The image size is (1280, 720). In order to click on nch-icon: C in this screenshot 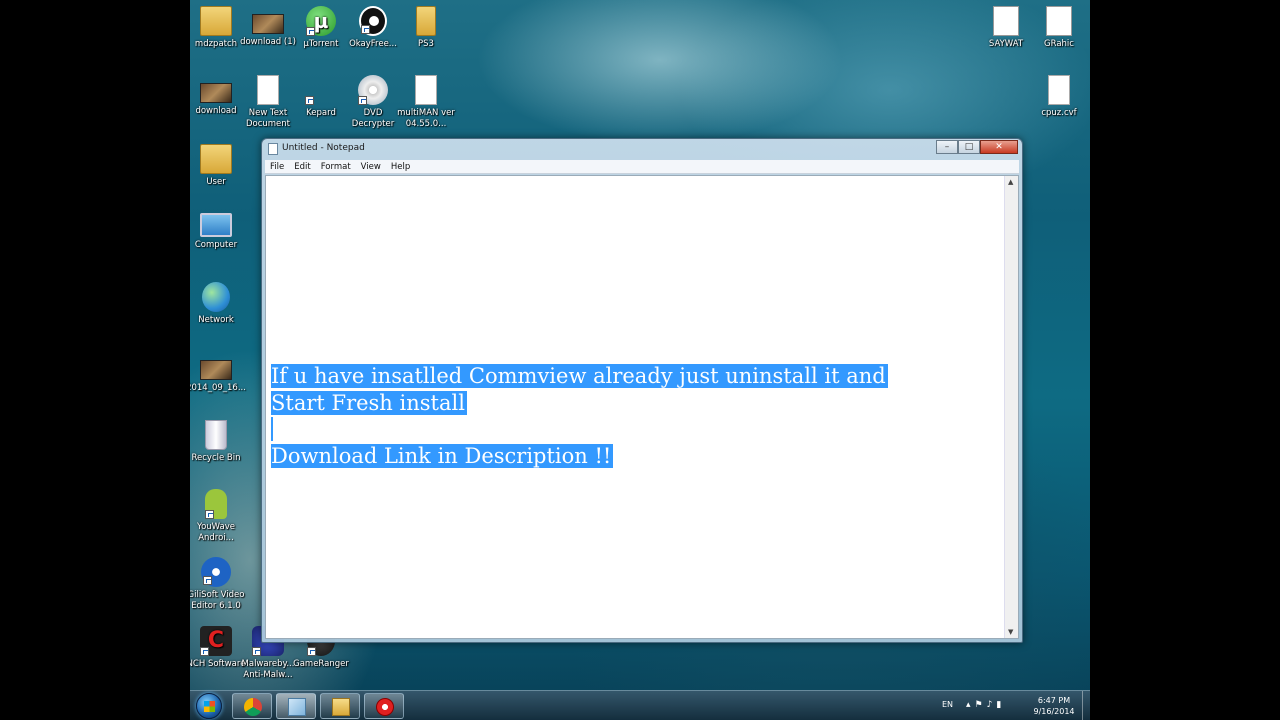, I will do `click(216, 641)`.